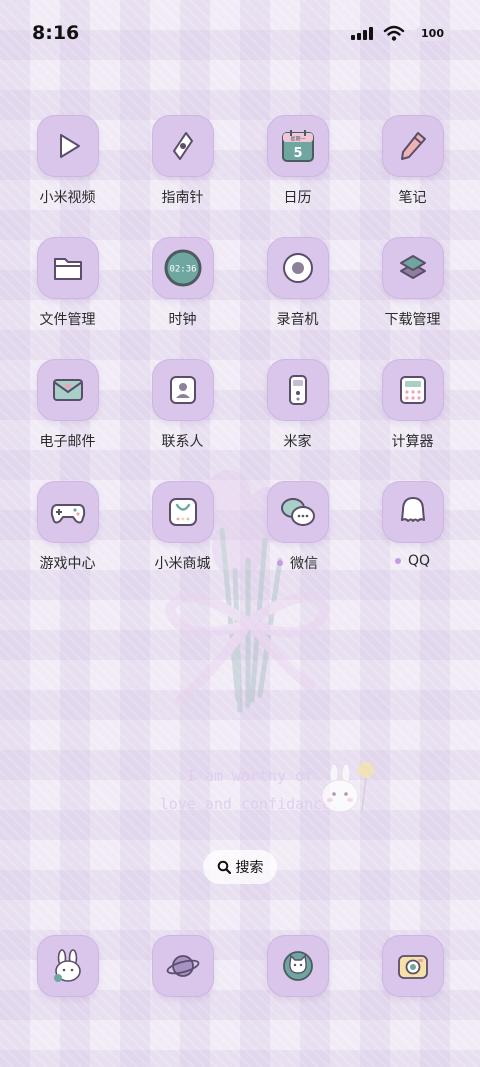 This screenshot has width=480, height=1067. I want to click on envelope-icon, so click(67, 390).